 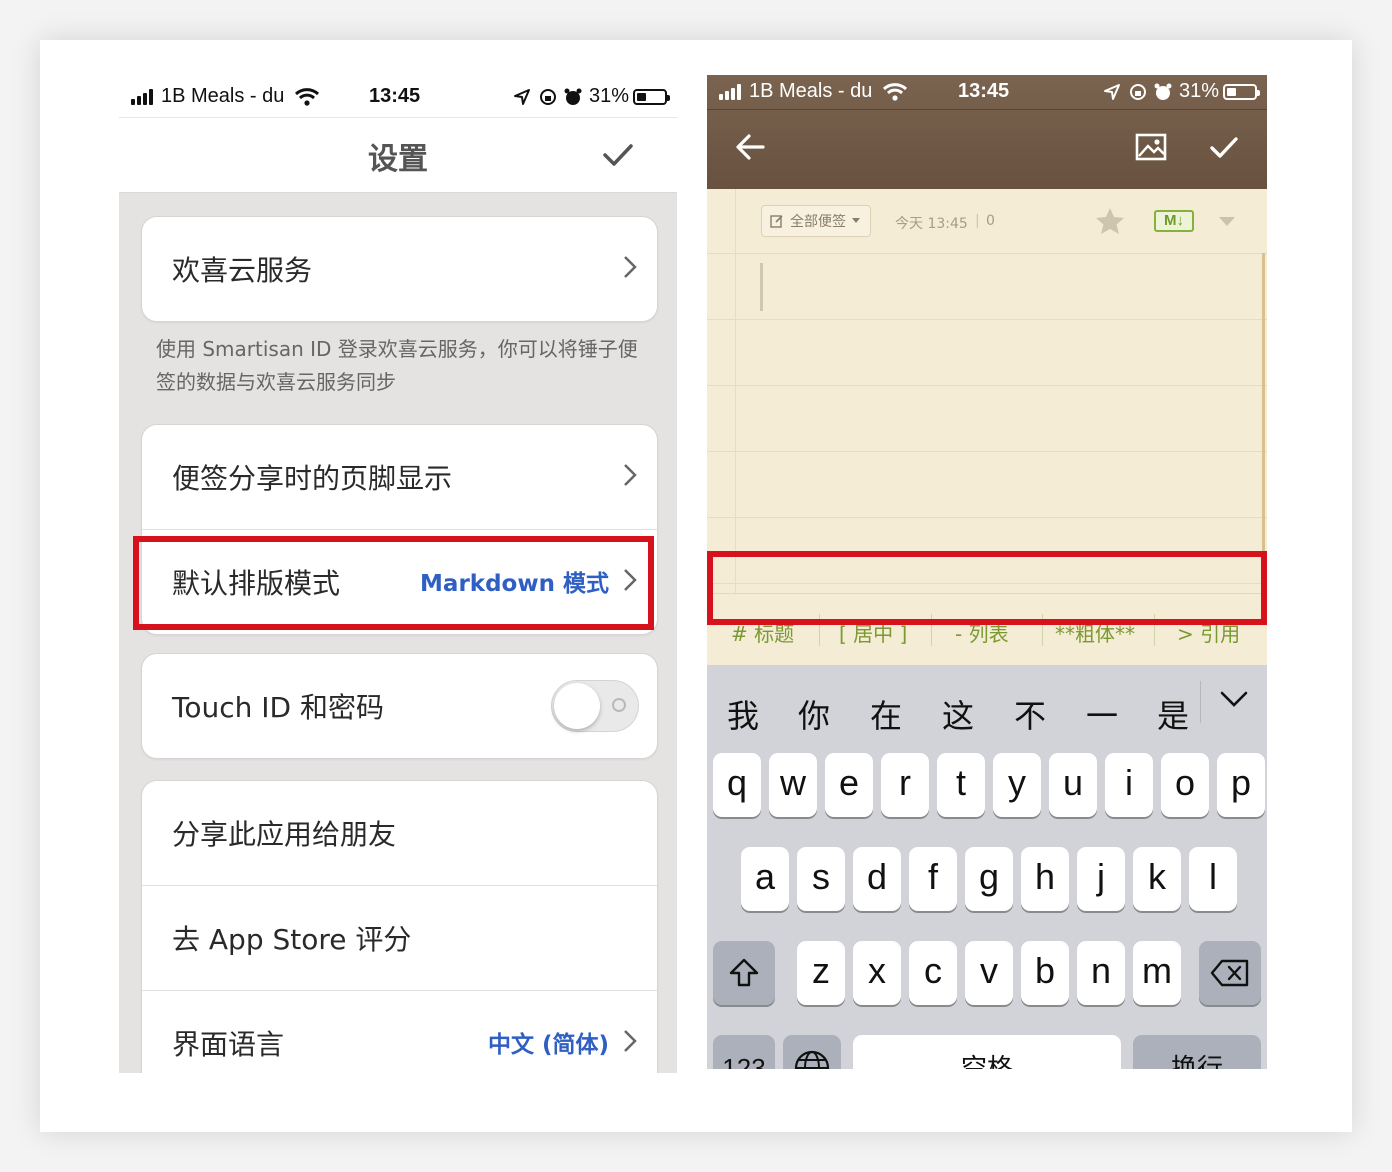 What do you see at coordinates (393, 583) in the screenshot?
I see `default-mode-highlight` at bounding box center [393, 583].